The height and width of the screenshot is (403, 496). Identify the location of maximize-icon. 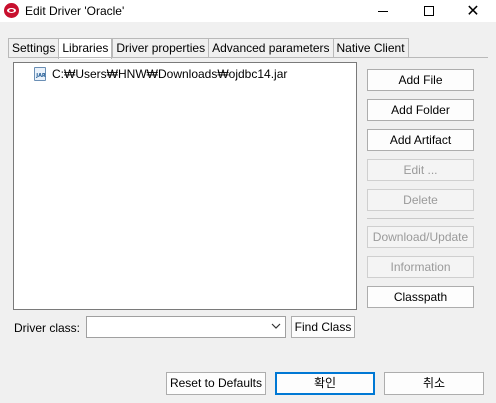
(429, 11).